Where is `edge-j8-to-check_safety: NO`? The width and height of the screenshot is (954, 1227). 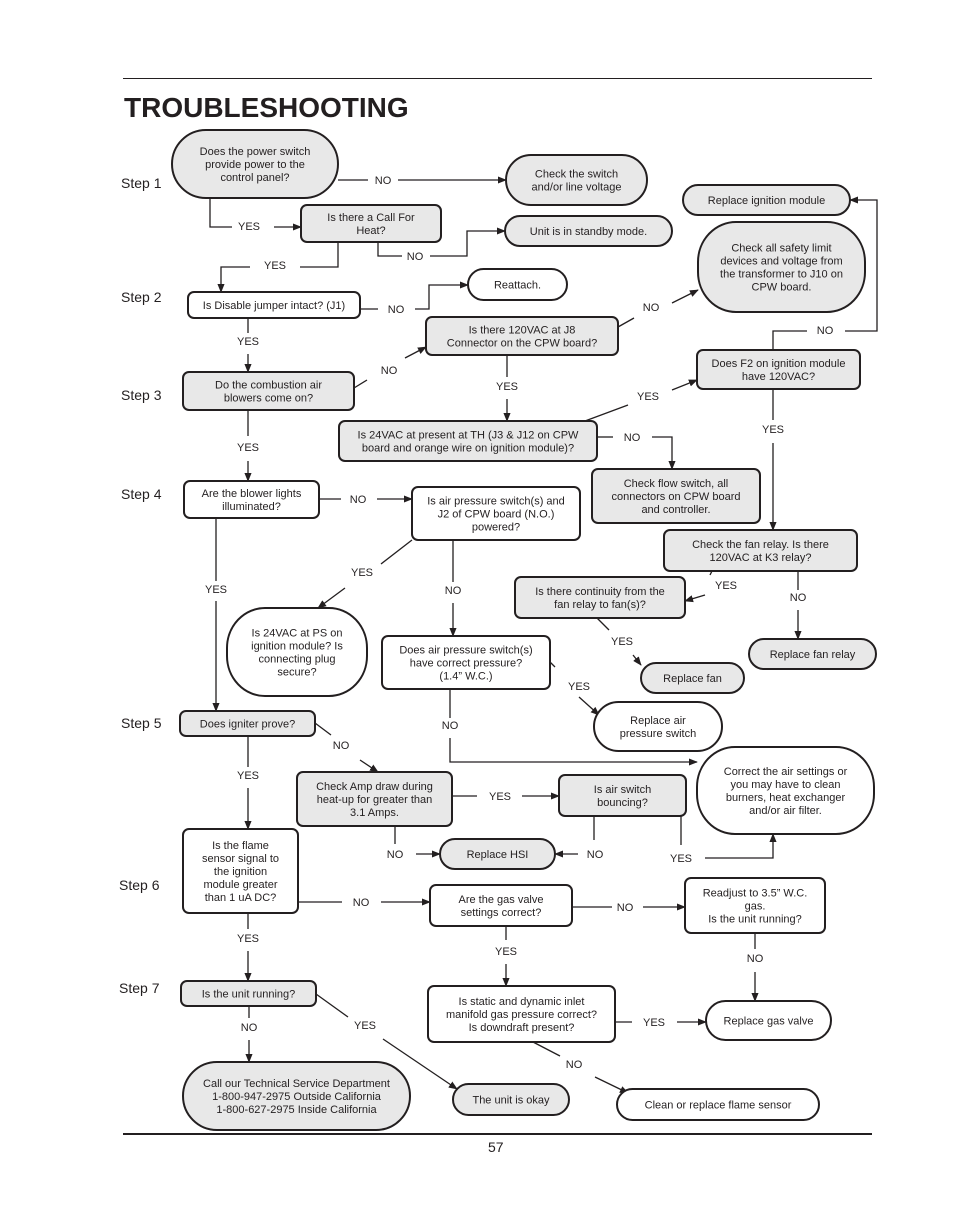 edge-j8-to-check_safety: NO is located at coordinates (658, 308).